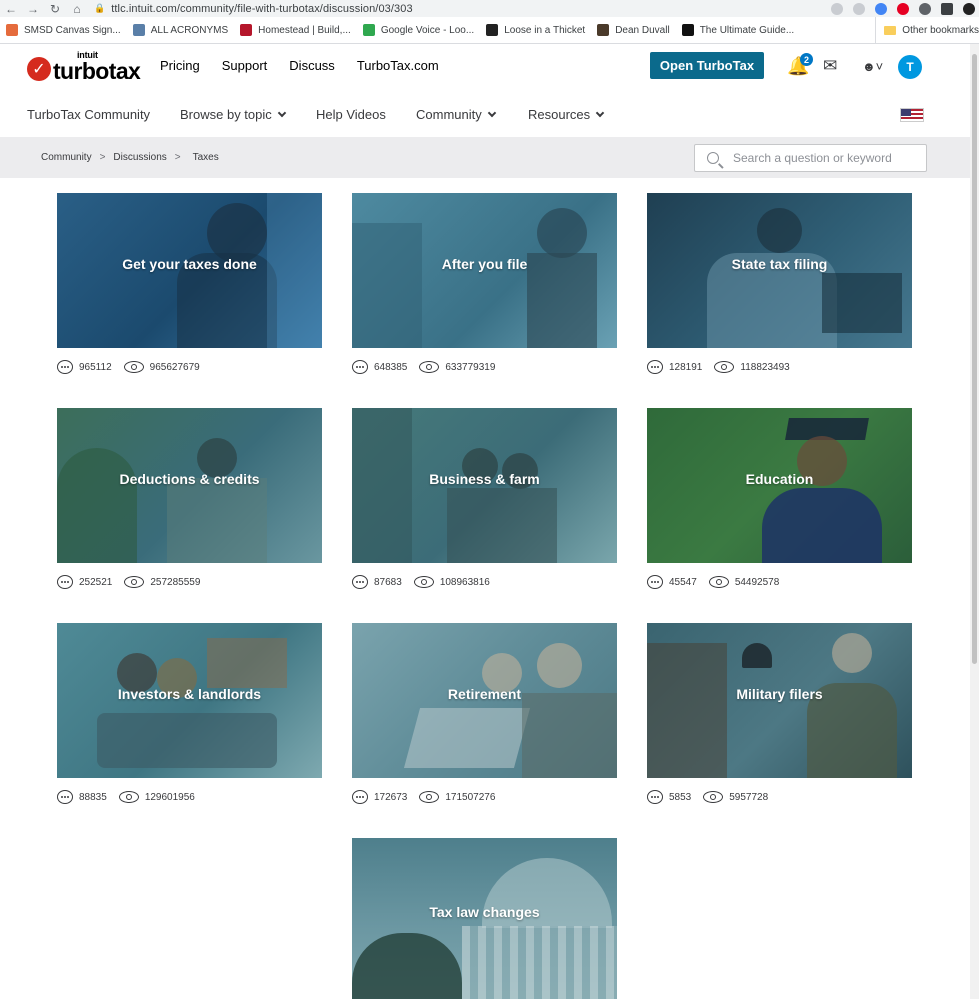 The height and width of the screenshot is (999, 979). What do you see at coordinates (837, 8) in the screenshot?
I see `share-icon` at bounding box center [837, 8].